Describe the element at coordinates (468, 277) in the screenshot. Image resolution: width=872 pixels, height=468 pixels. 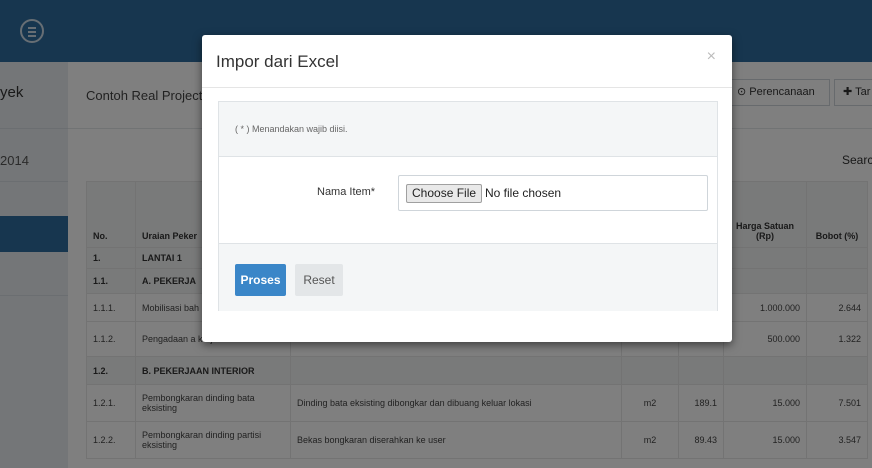
I see `form-footer: Proses Reset` at that location.